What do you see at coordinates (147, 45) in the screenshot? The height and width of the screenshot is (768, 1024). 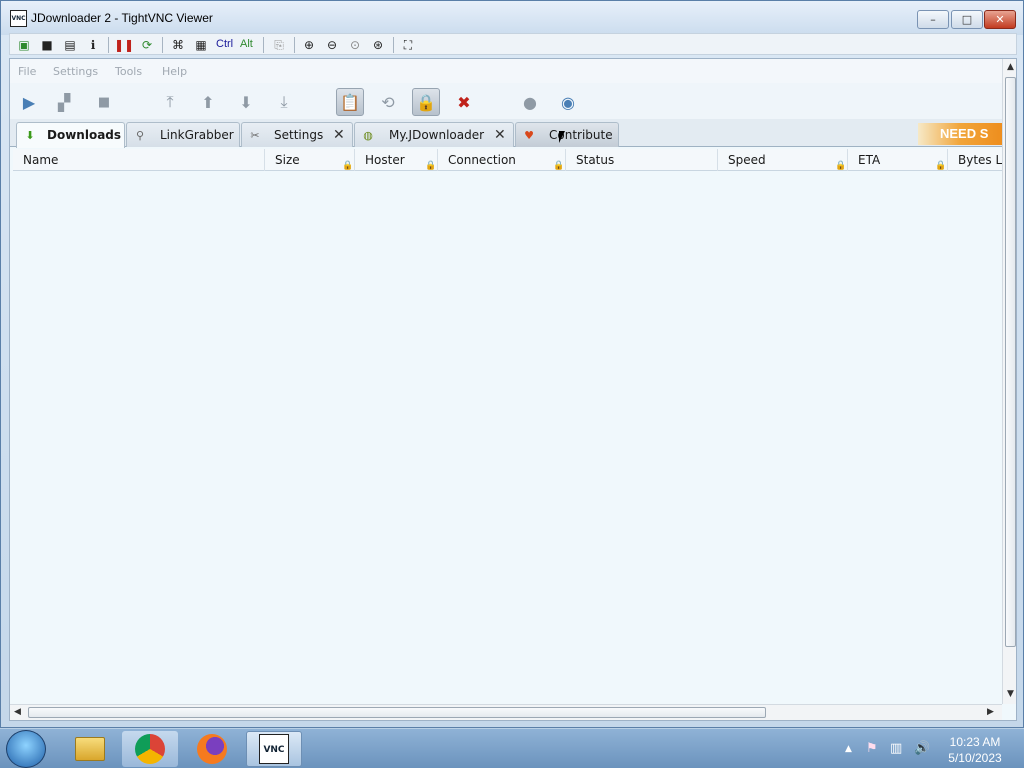 I see `refresh-icon: ⟳` at bounding box center [147, 45].